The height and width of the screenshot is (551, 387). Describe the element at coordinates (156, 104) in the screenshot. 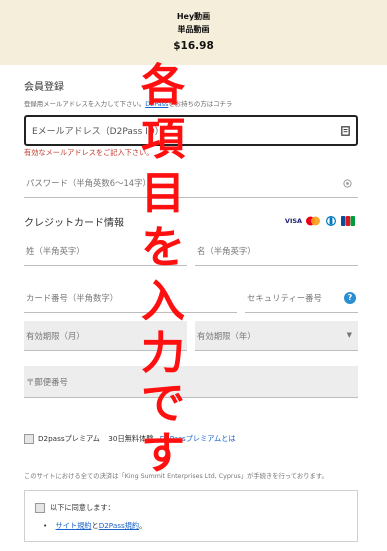

I see `d2pass-login-link: D2Pass` at that location.